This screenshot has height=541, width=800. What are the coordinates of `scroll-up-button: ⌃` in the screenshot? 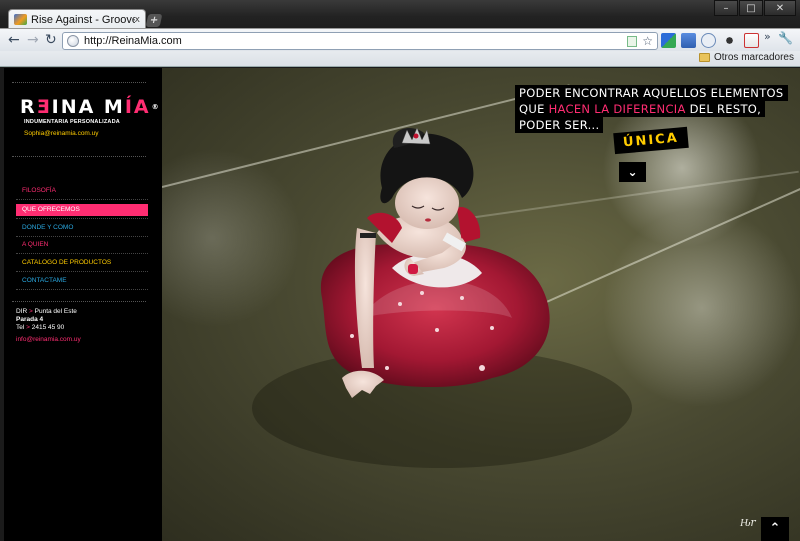 It's located at (775, 529).